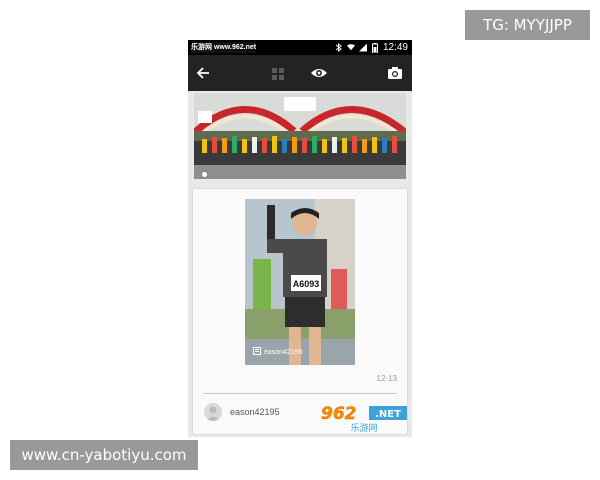 The height and width of the screenshot is (480, 600). What do you see at coordinates (363, 428) in the screenshot?
I see `svg-text: 乐游网` at bounding box center [363, 428].